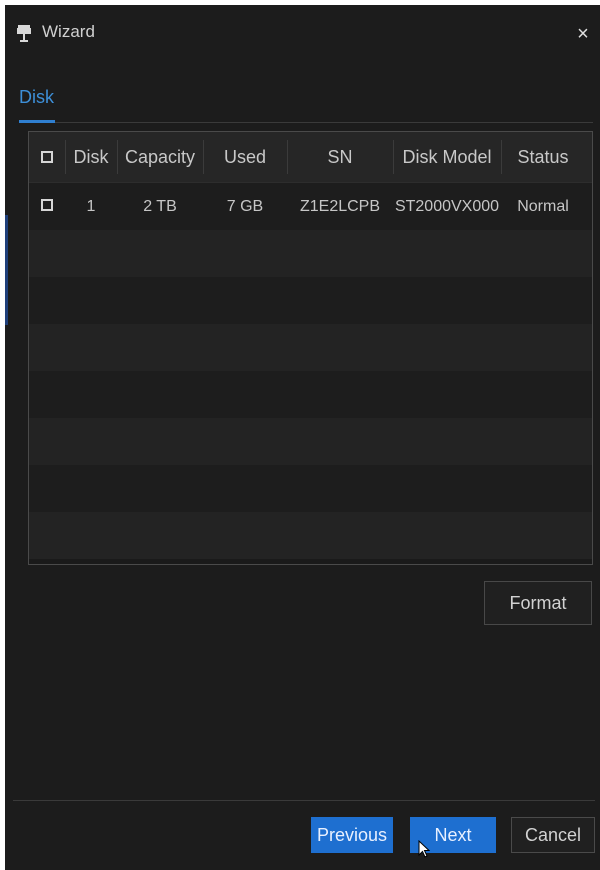  What do you see at coordinates (306, 122) in the screenshot?
I see `tab-divider` at bounding box center [306, 122].